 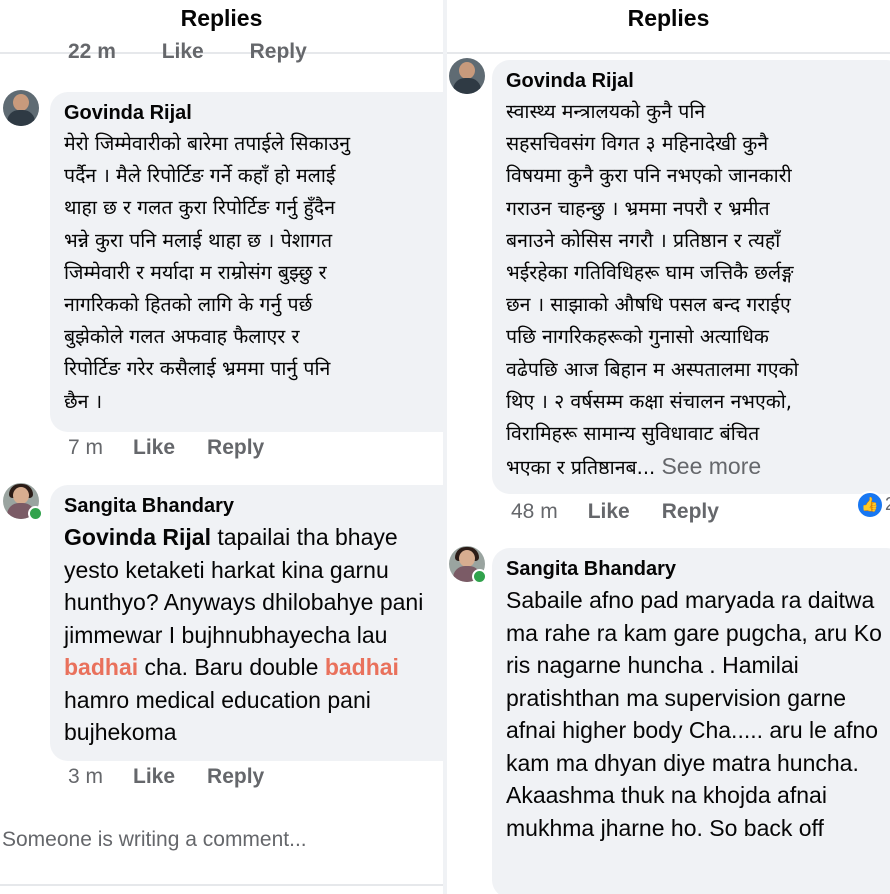 What do you see at coordinates (221, 885) in the screenshot?
I see `composer-divider` at bounding box center [221, 885].